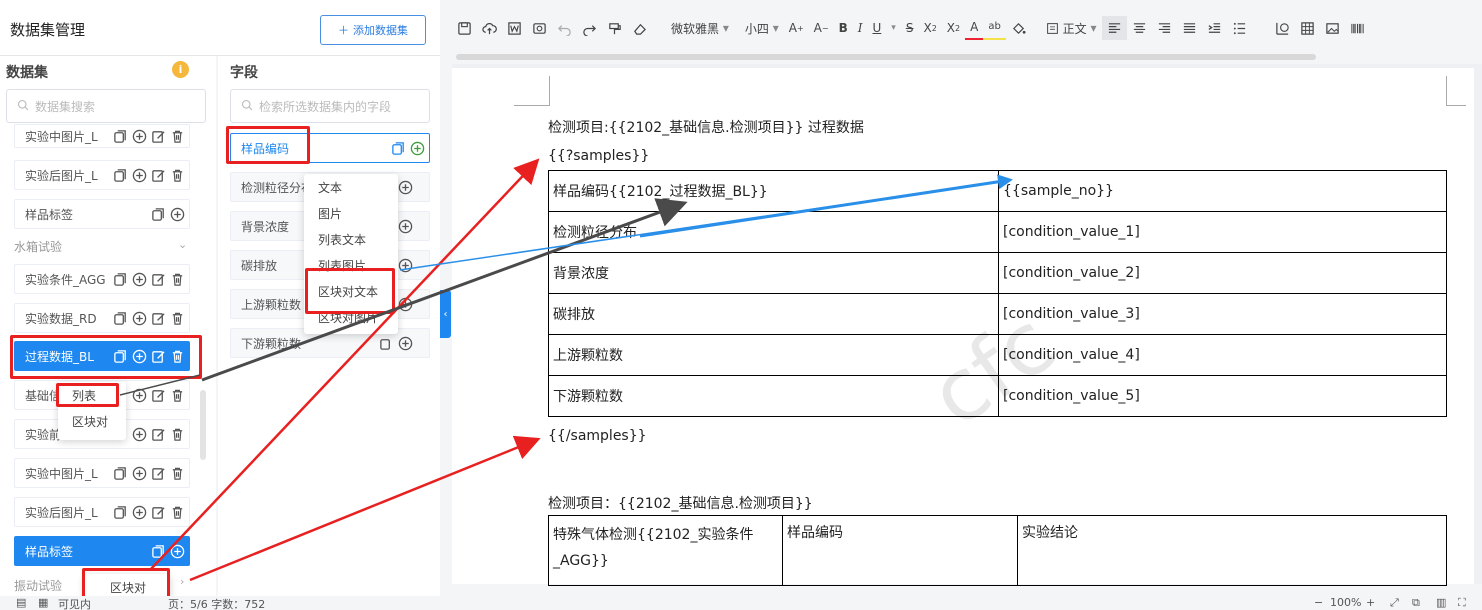  What do you see at coordinates (1318, 602) in the screenshot?
I see `zoom-out-icon: −` at bounding box center [1318, 602].